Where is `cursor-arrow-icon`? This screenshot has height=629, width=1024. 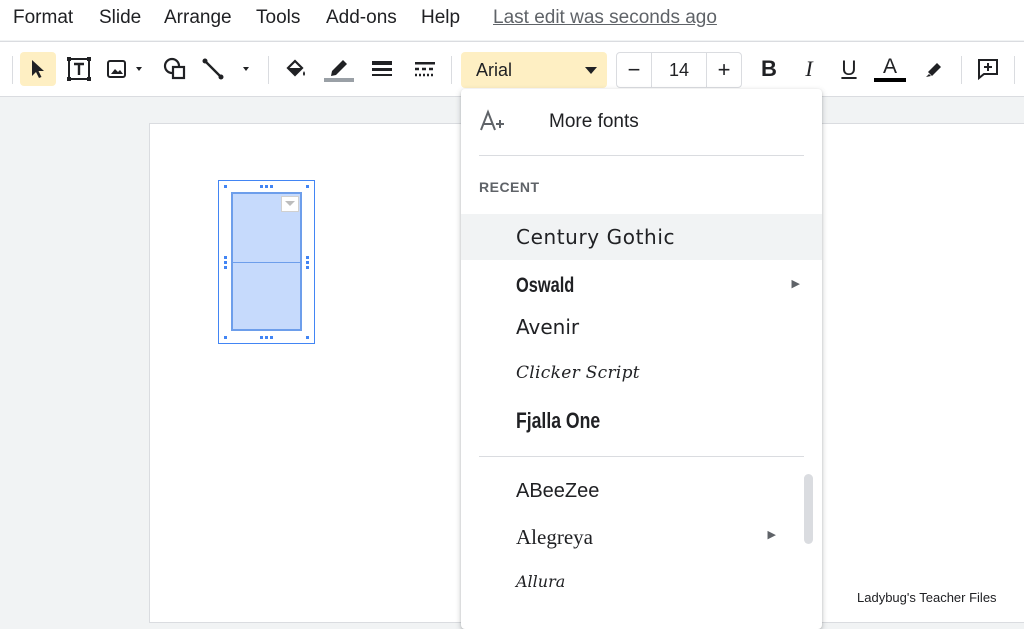 cursor-arrow-icon is located at coordinates (38, 69).